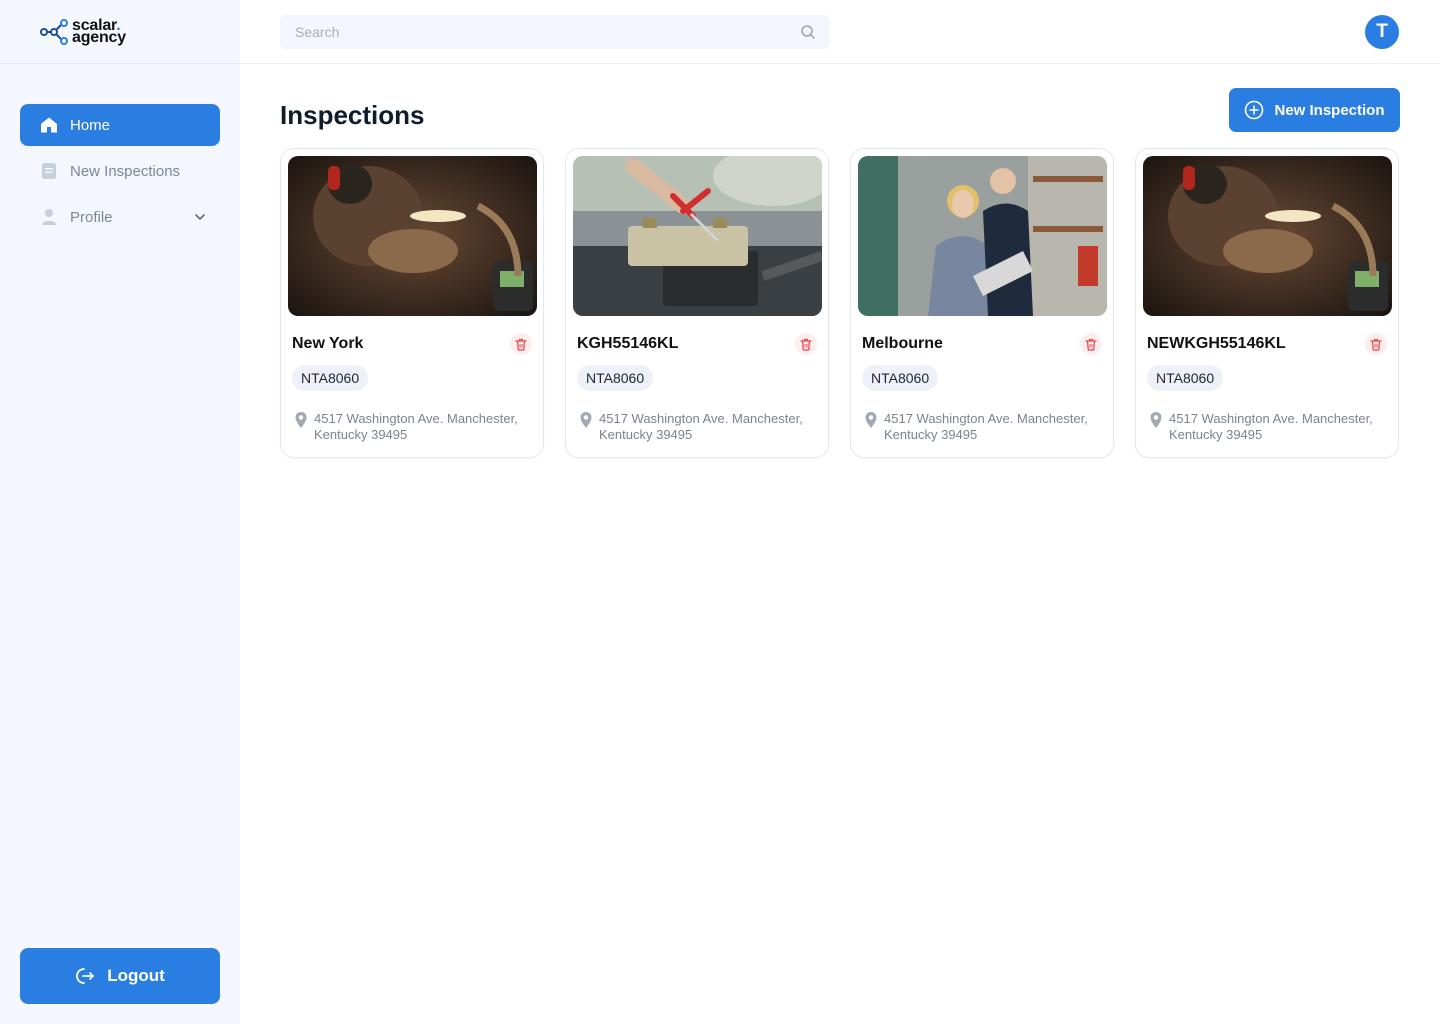 The image size is (1440, 1024). Describe the element at coordinates (49, 125) in the screenshot. I see `home-icon` at that location.